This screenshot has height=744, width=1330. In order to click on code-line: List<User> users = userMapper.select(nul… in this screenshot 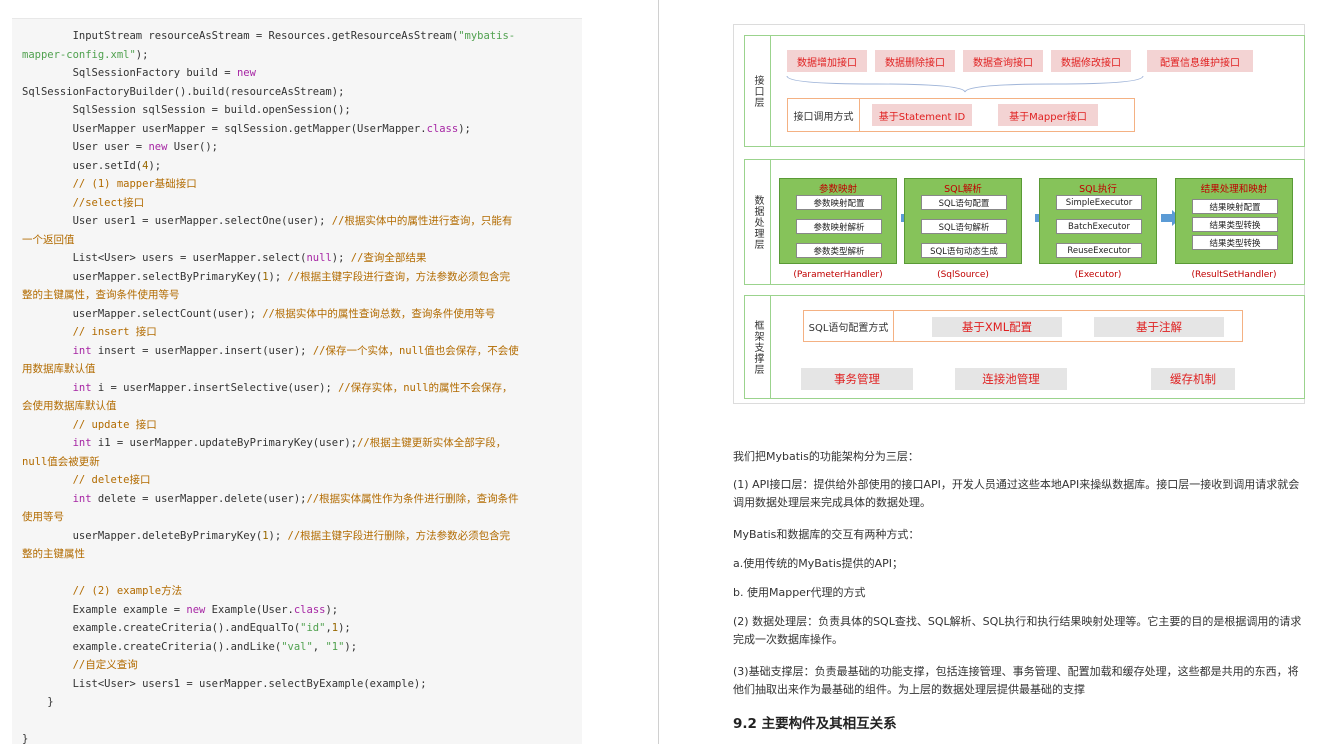, I will do `click(302, 258)`.